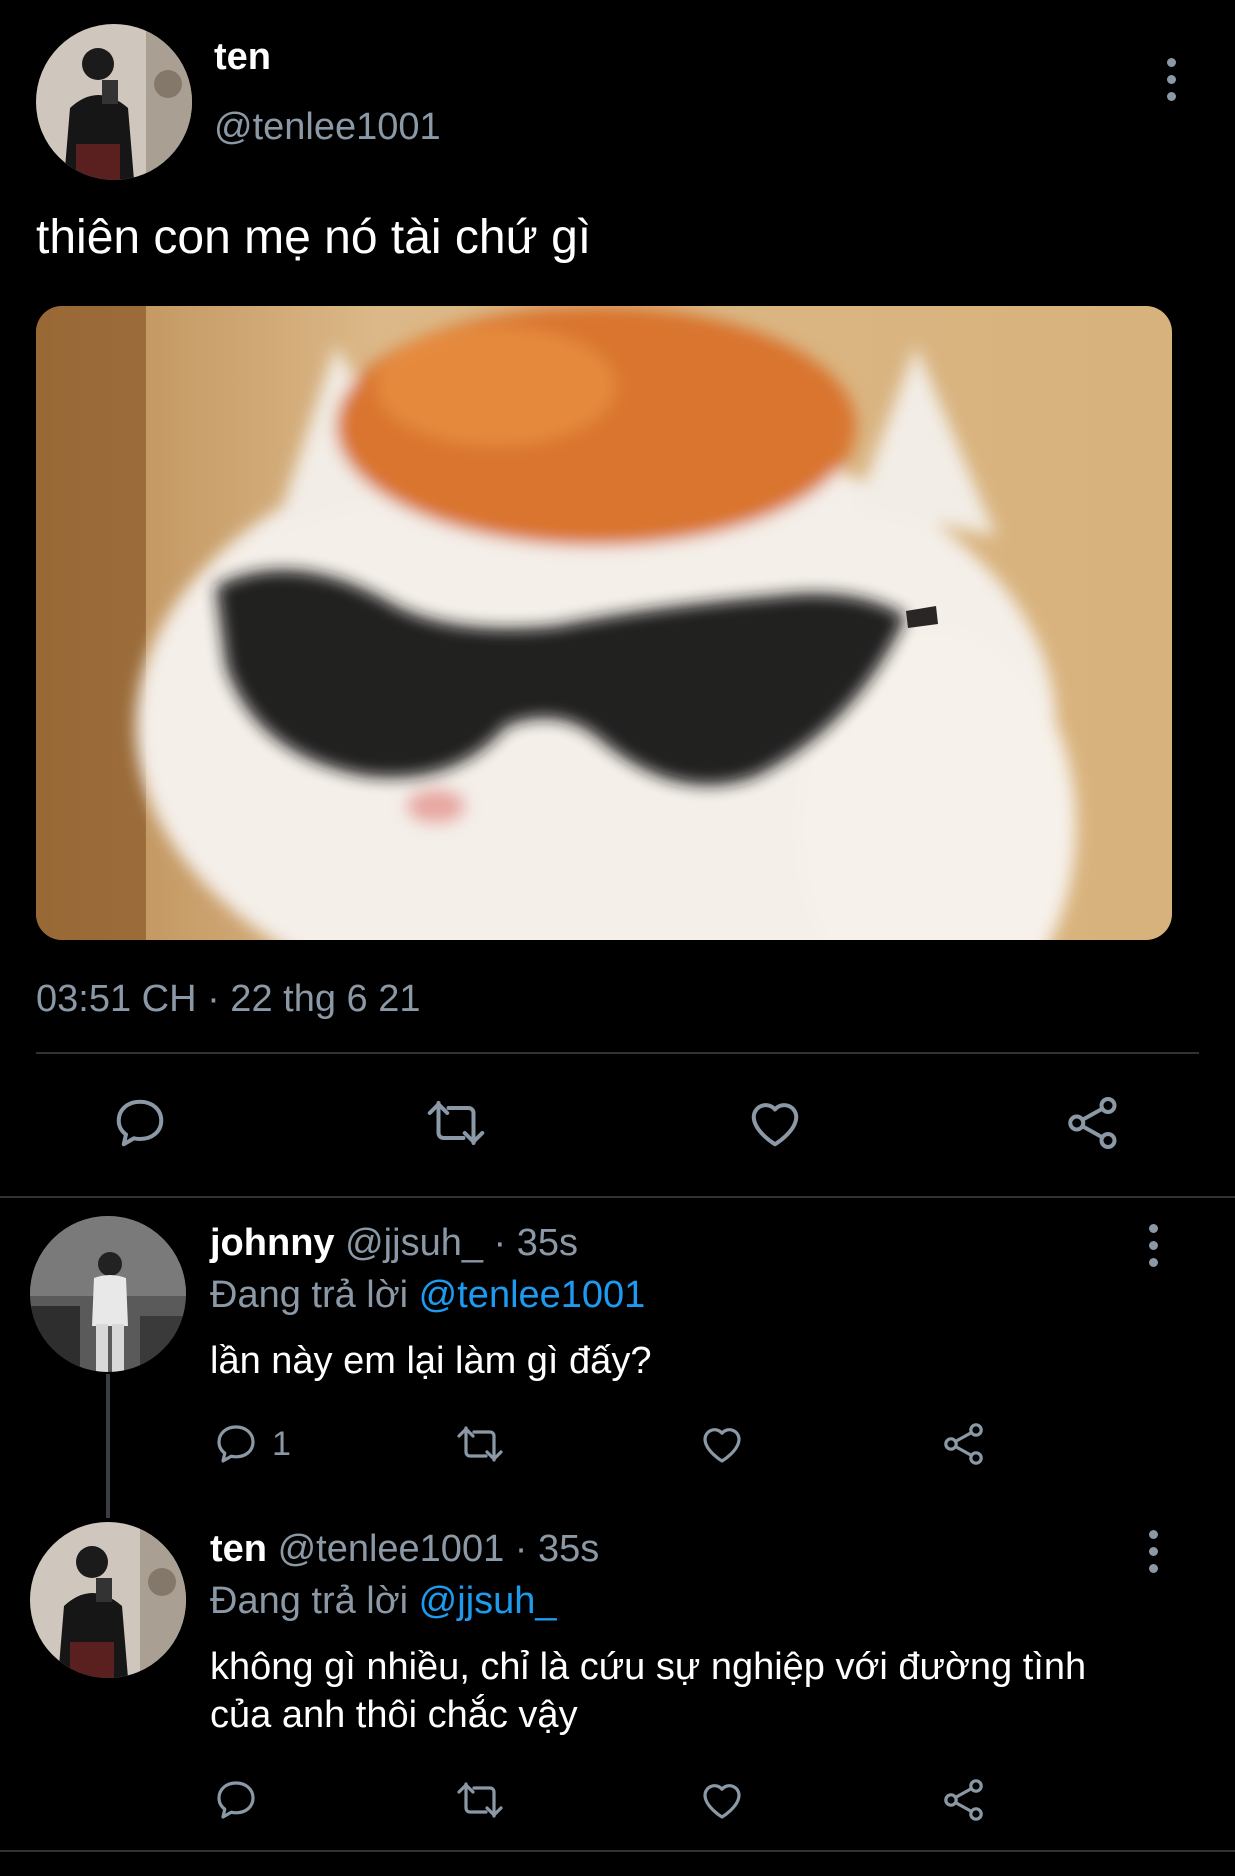 The image size is (1235, 1876). What do you see at coordinates (722, 1444) in the screenshot?
I see `reply1-like-icon` at bounding box center [722, 1444].